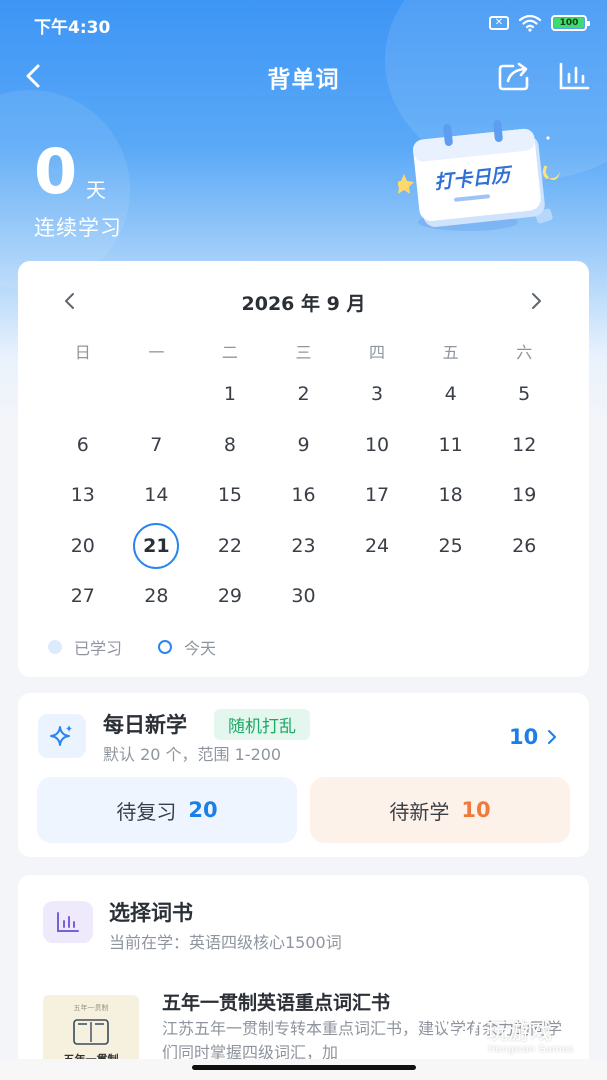 This screenshot has width=607, height=1080. Describe the element at coordinates (531, 1049) in the screenshot. I see `watermark-subtext: Hengwan Games` at that location.